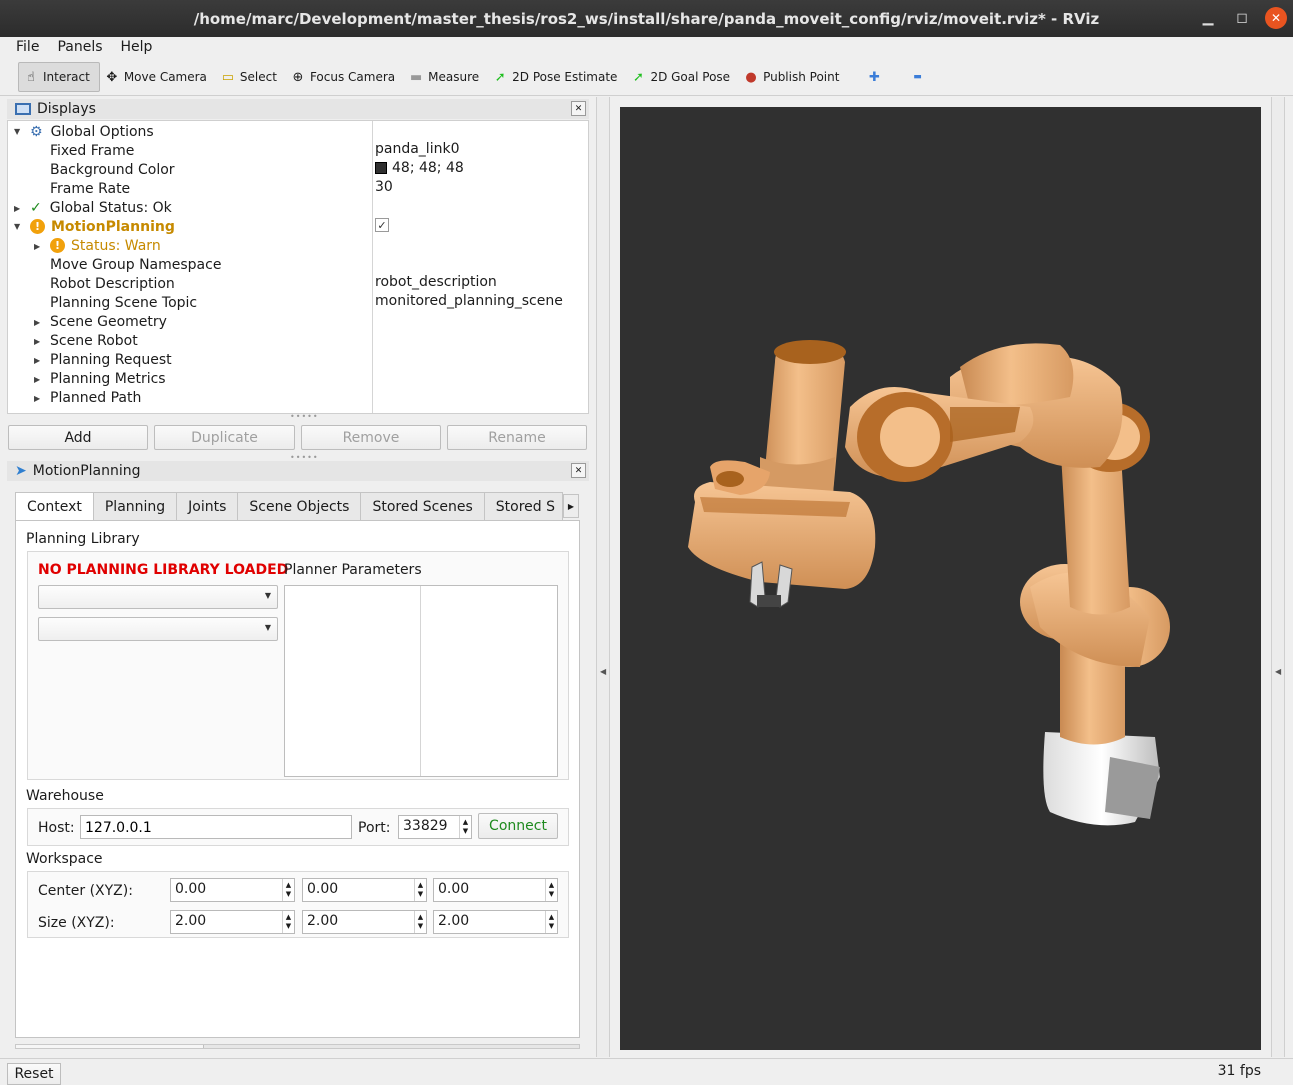  I want to click on tool-2d-goal-pose: ➚ 2D Goal Pose, so click(682, 77).